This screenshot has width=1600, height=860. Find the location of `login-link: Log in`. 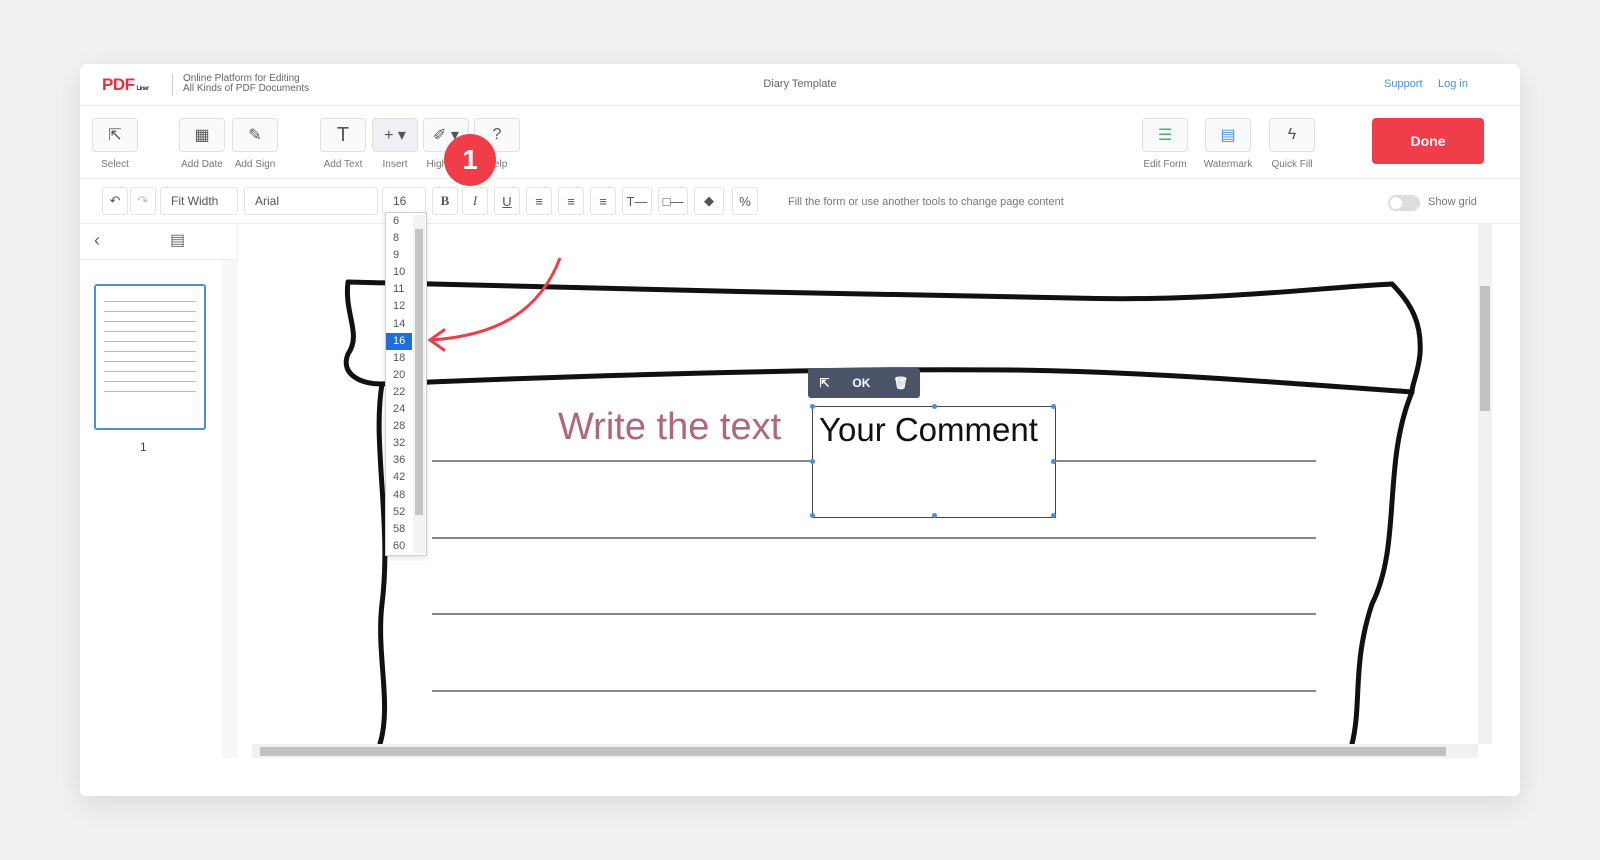

login-link: Log in is located at coordinates (1453, 84).